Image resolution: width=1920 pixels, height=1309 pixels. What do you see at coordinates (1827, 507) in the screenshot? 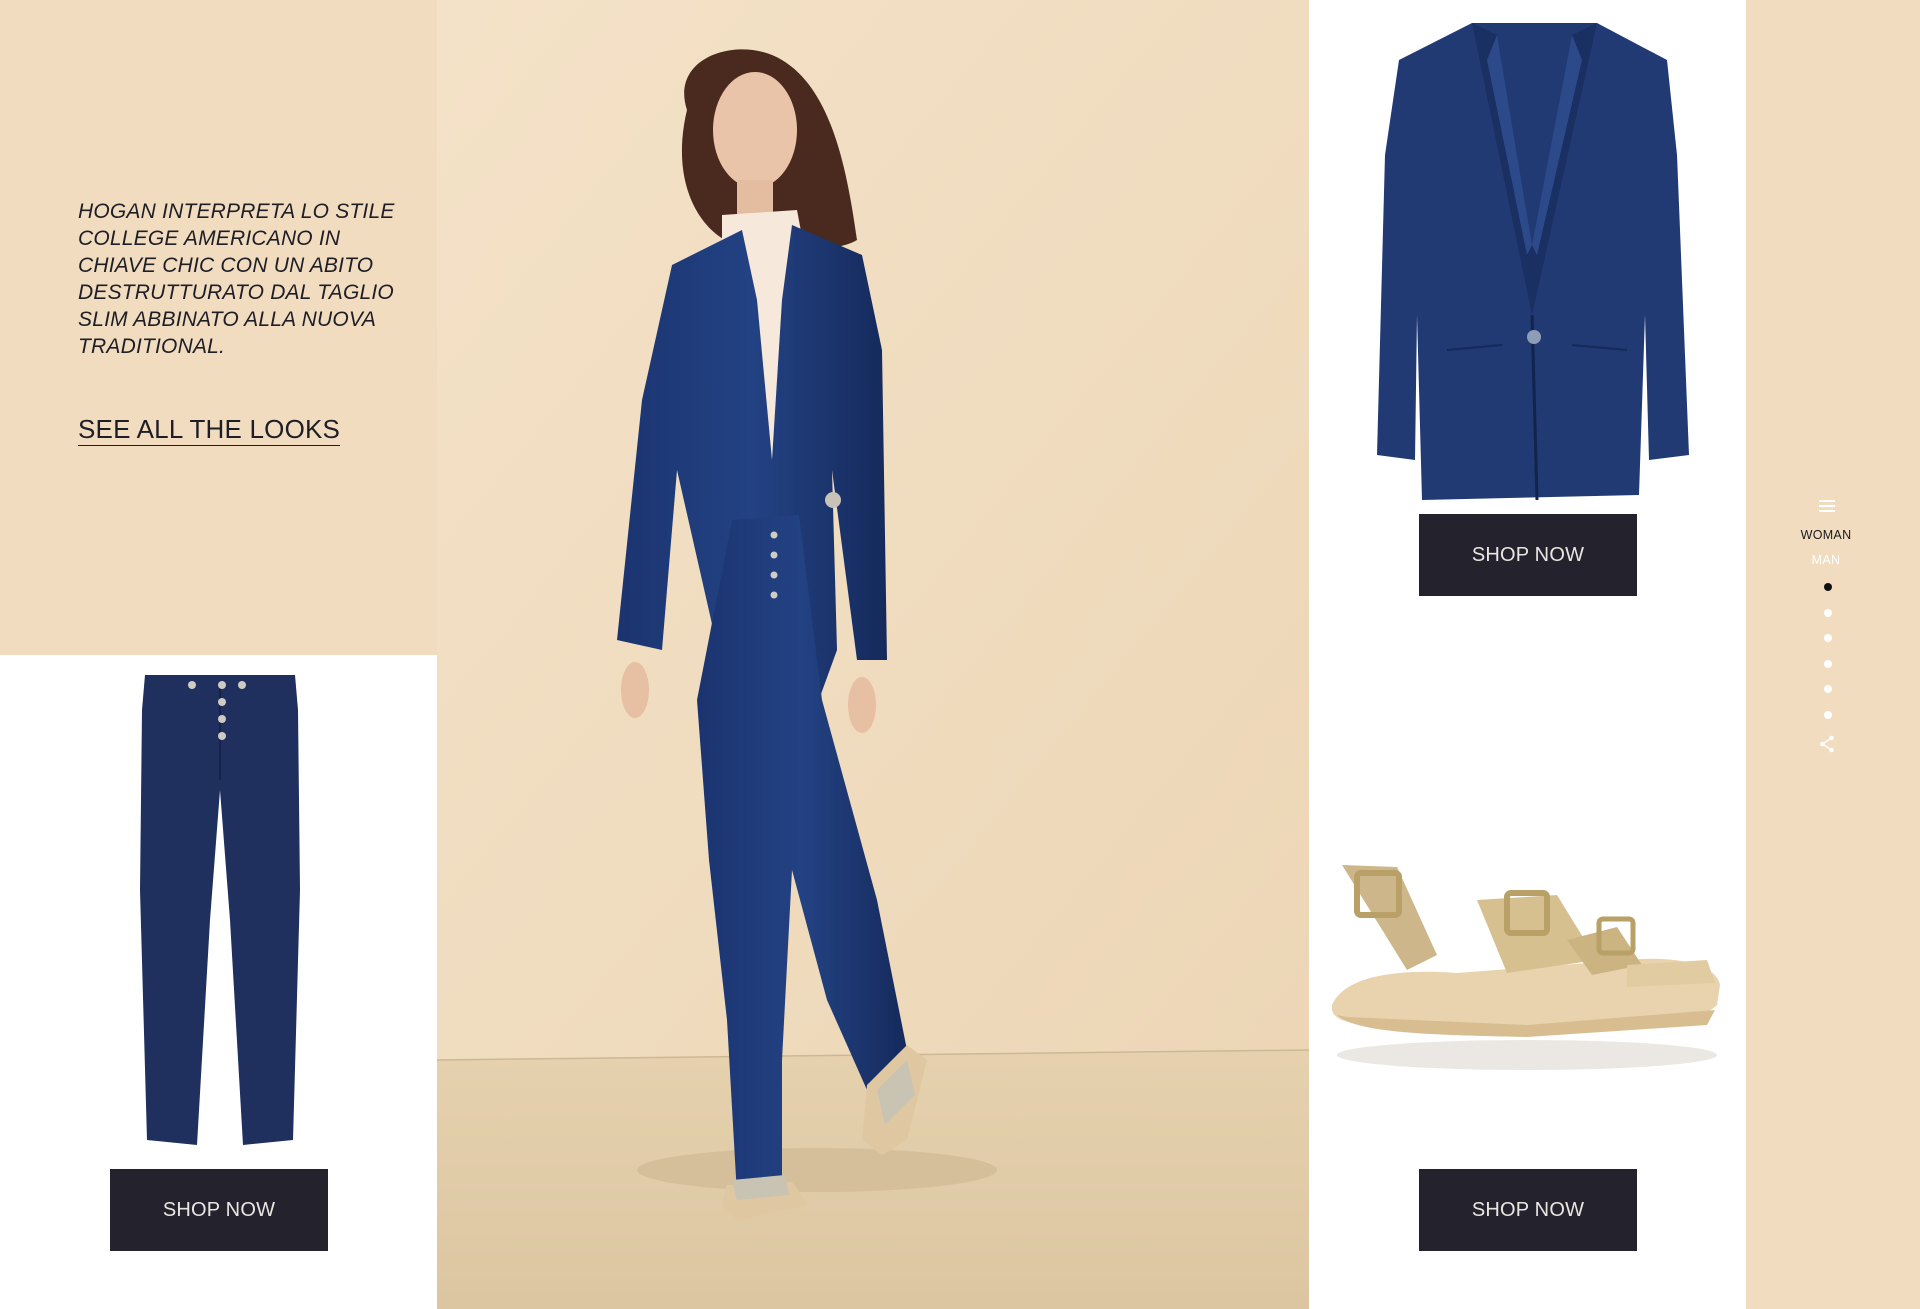
I see `hamburger-icon` at bounding box center [1827, 507].